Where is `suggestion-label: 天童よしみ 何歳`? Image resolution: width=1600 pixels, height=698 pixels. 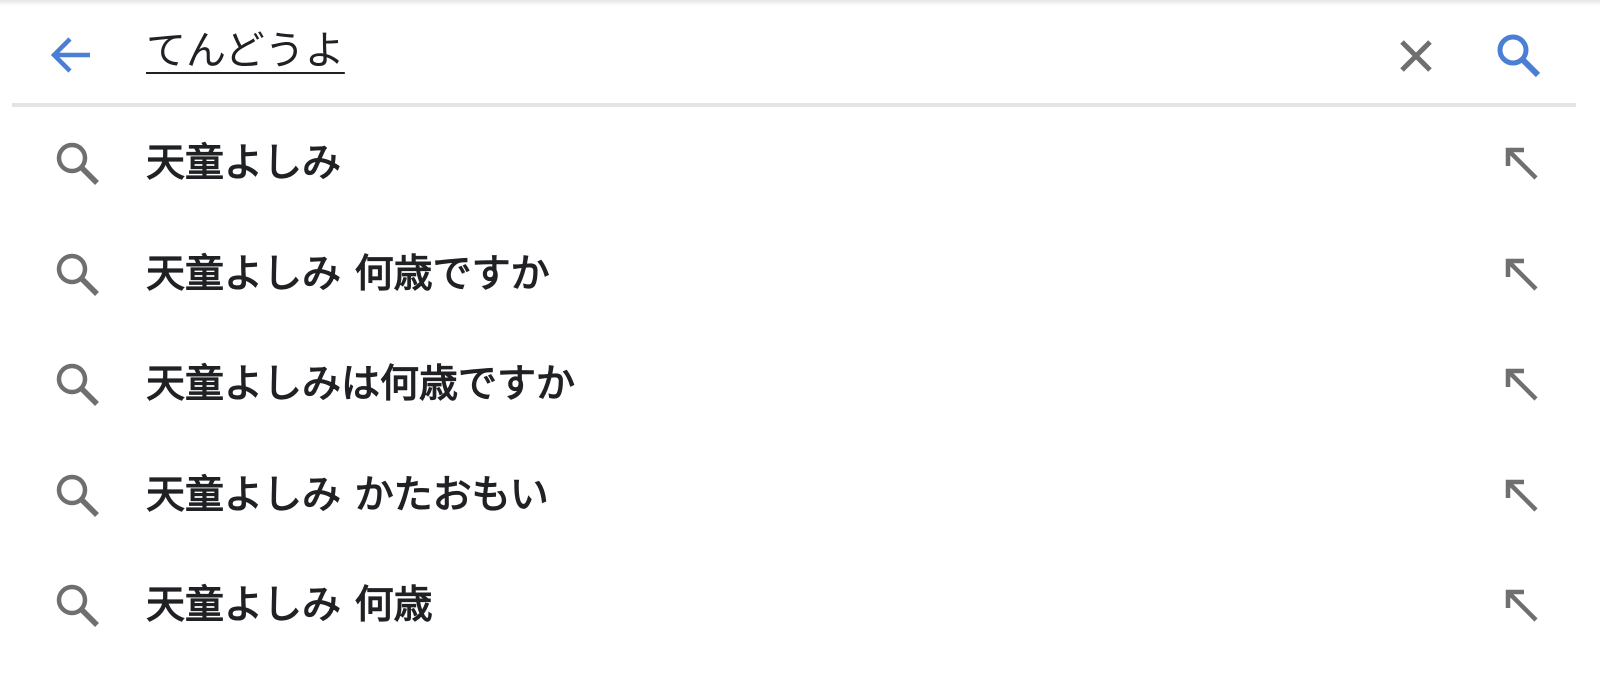
suggestion-label: 天童よしみ 何歳 is located at coordinates (289, 605).